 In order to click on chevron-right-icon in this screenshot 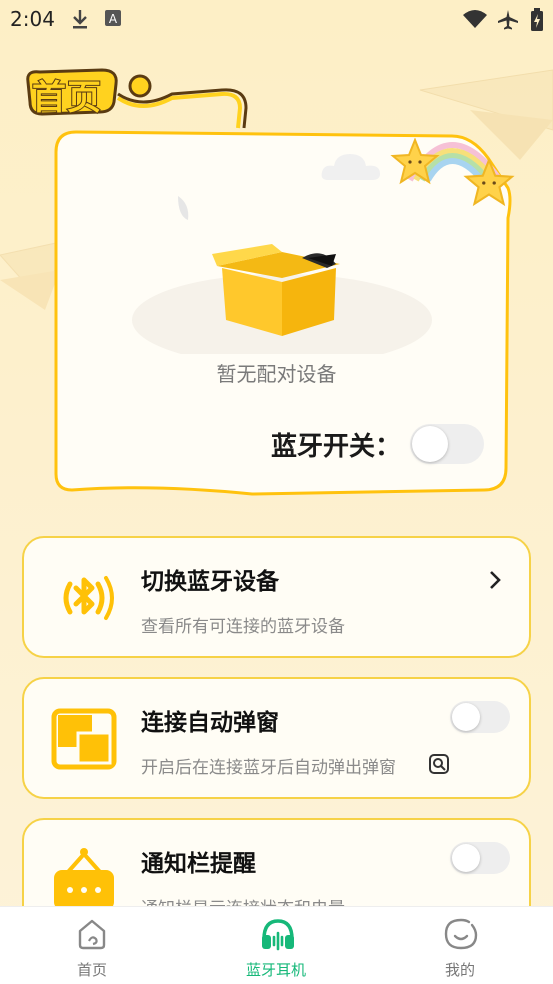, I will do `click(495, 580)`.